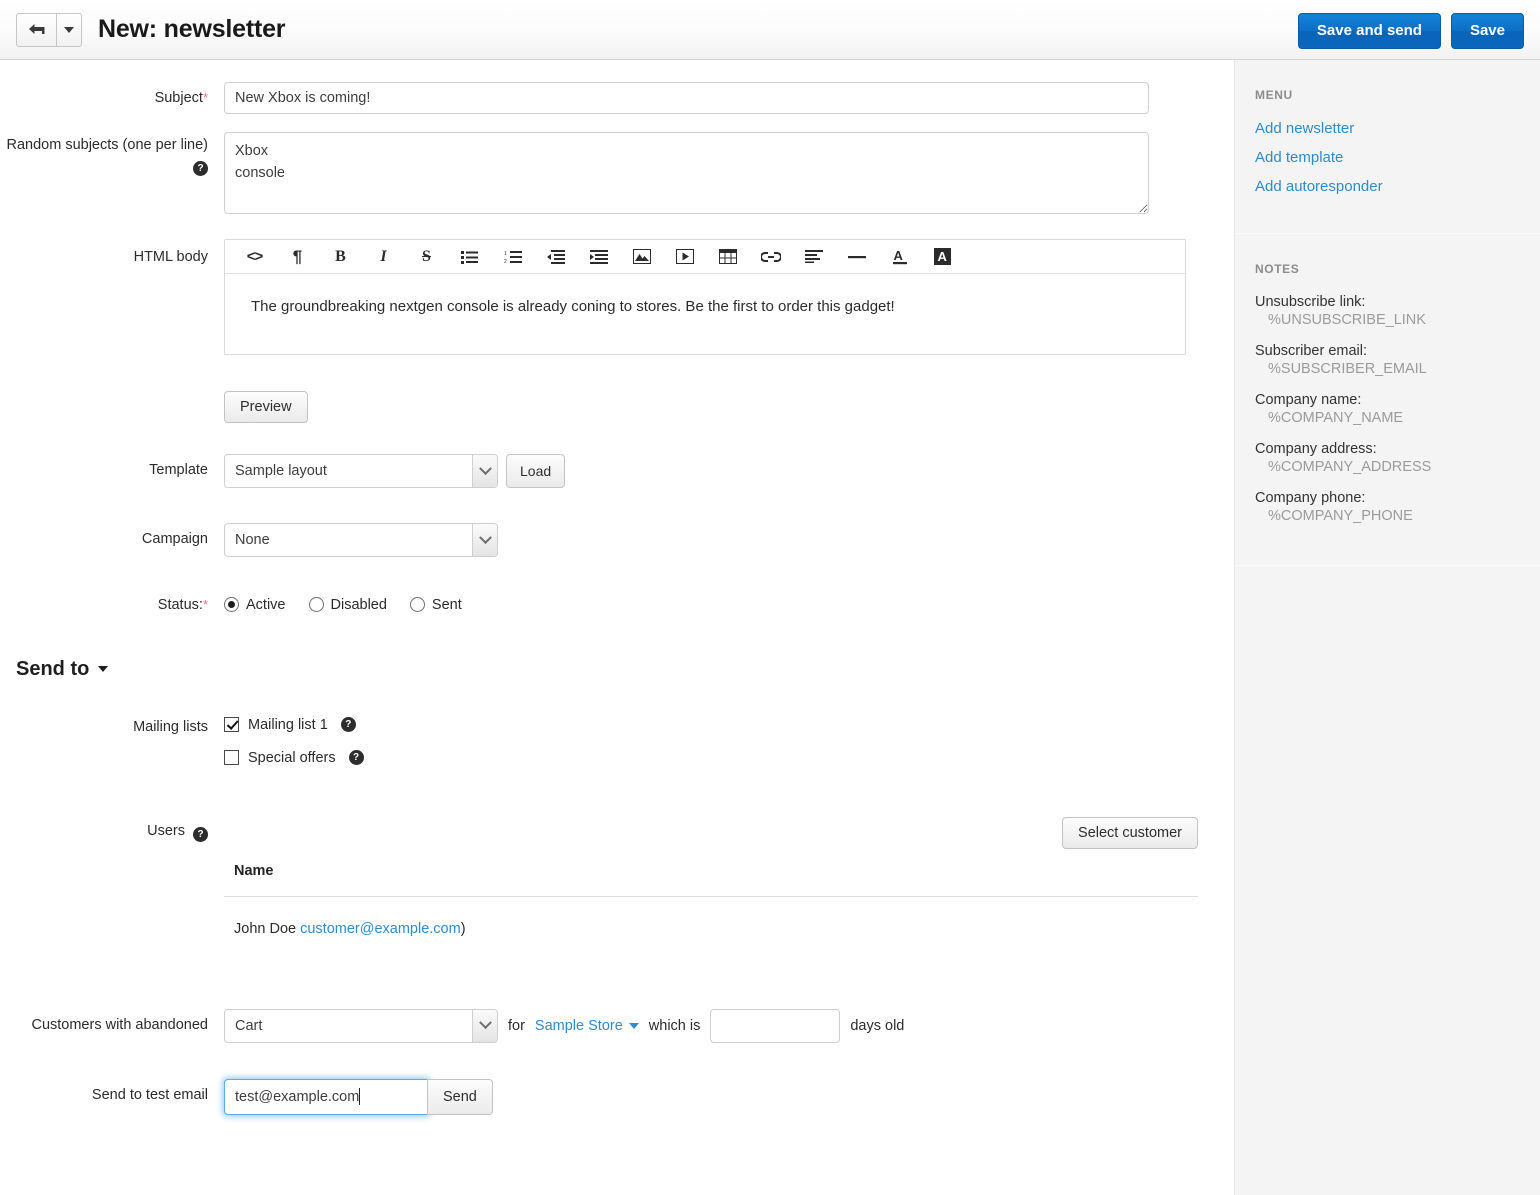 Image resolution: width=1540 pixels, height=1195 pixels. I want to click on send-to-heading: Send to, so click(617, 669).